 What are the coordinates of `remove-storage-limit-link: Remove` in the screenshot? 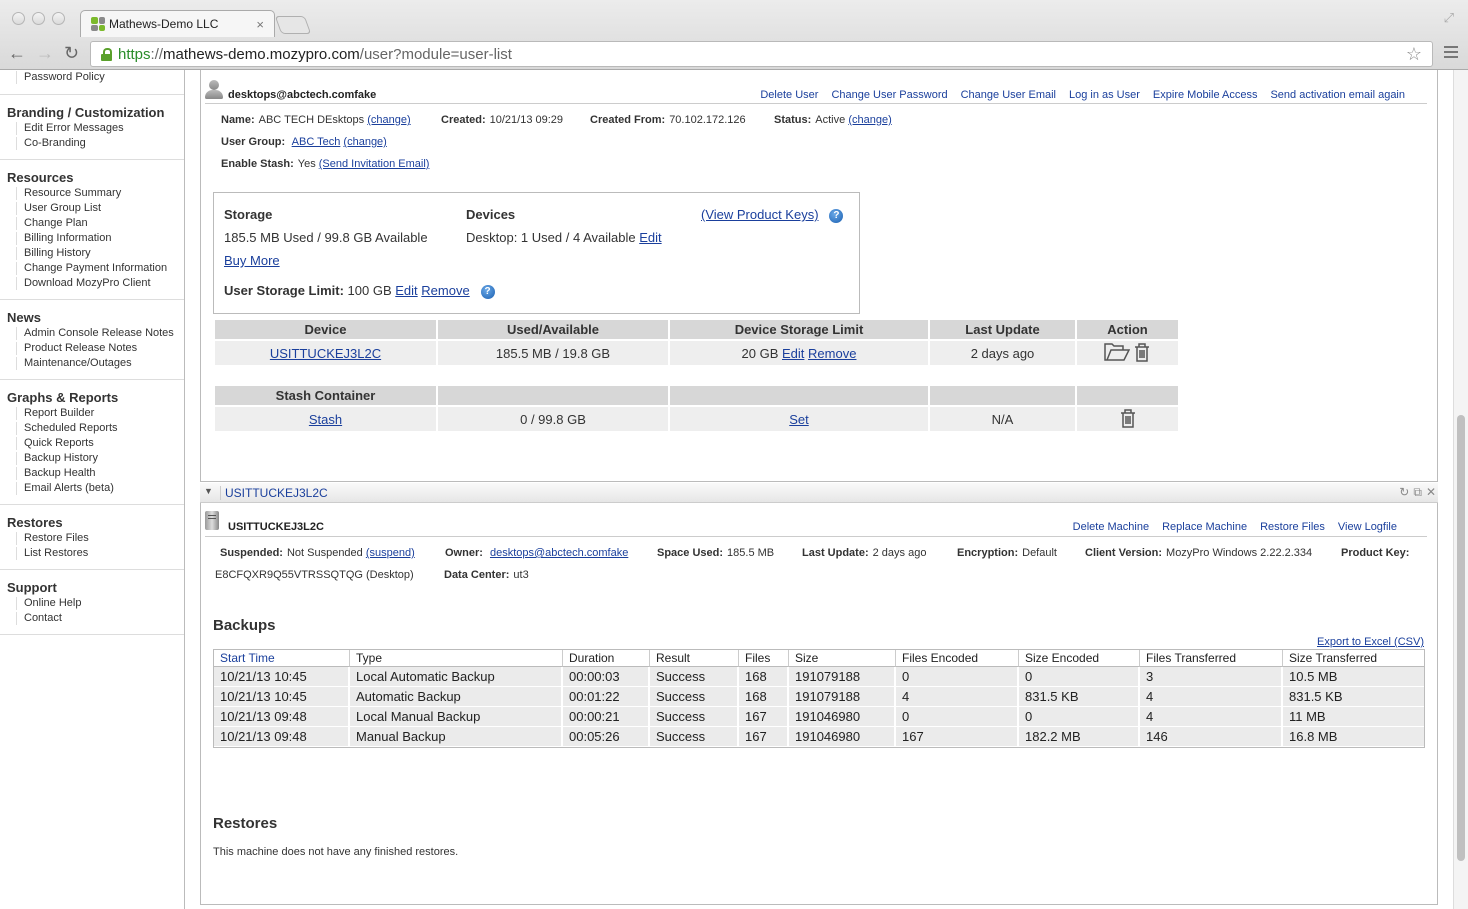 It's located at (445, 290).